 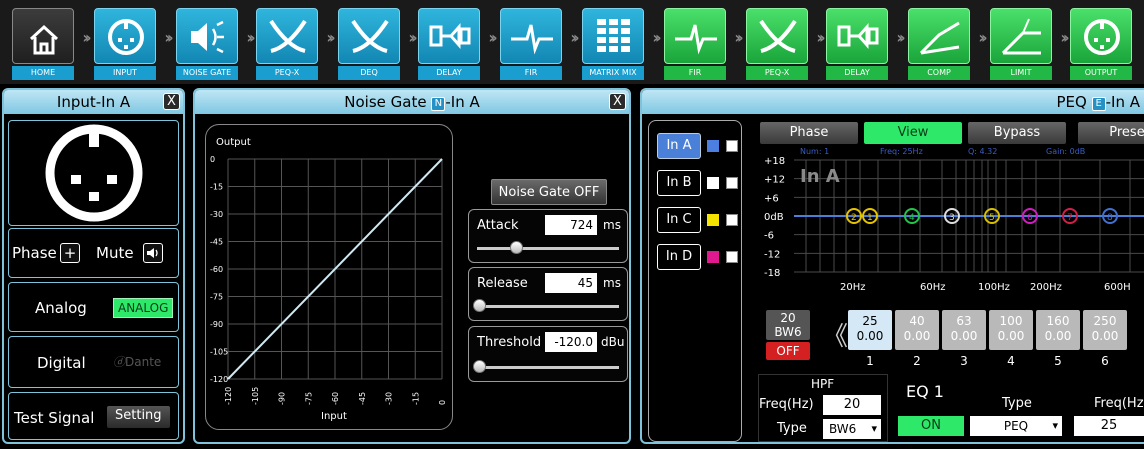 What do you see at coordinates (548, 306) in the screenshot?
I see `release-slider-track` at bounding box center [548, 306].